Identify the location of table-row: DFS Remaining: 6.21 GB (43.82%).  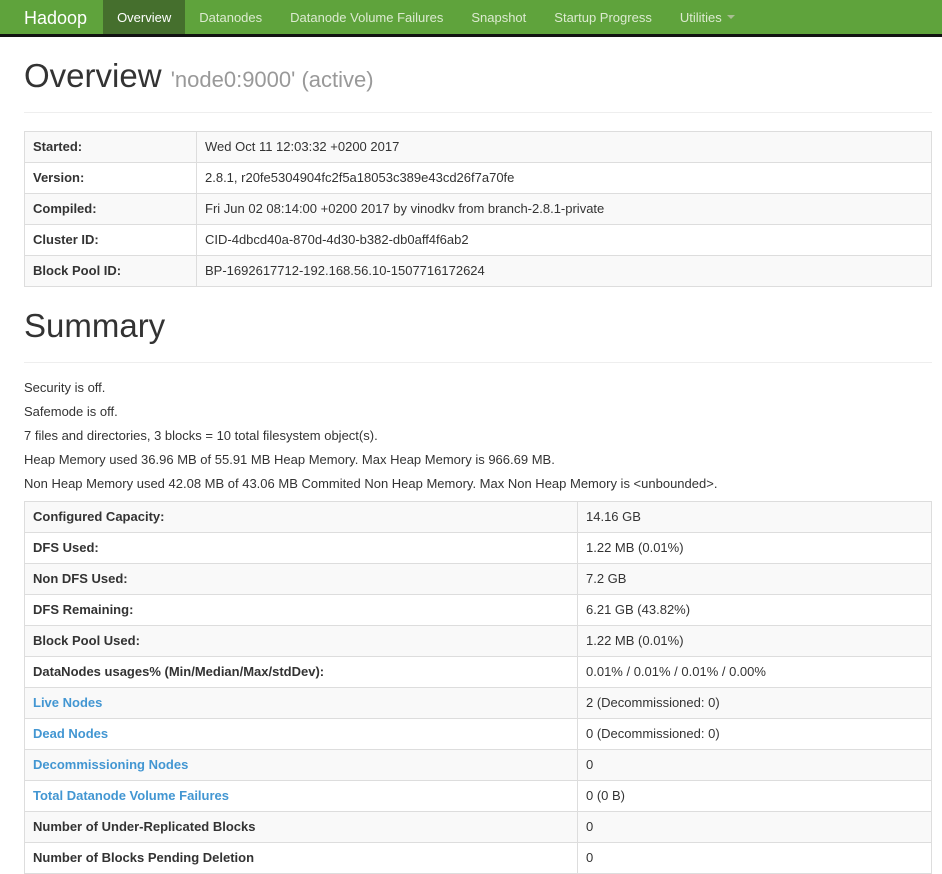
(478, 610).